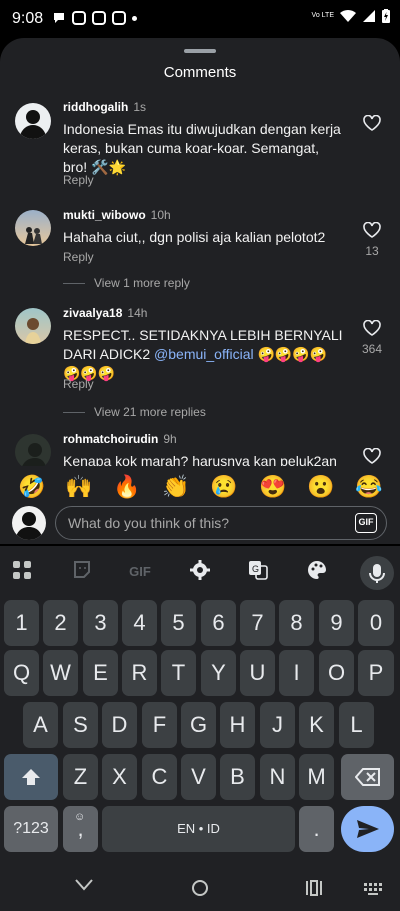  I want to click on key-7: 7, so click(257, 623).